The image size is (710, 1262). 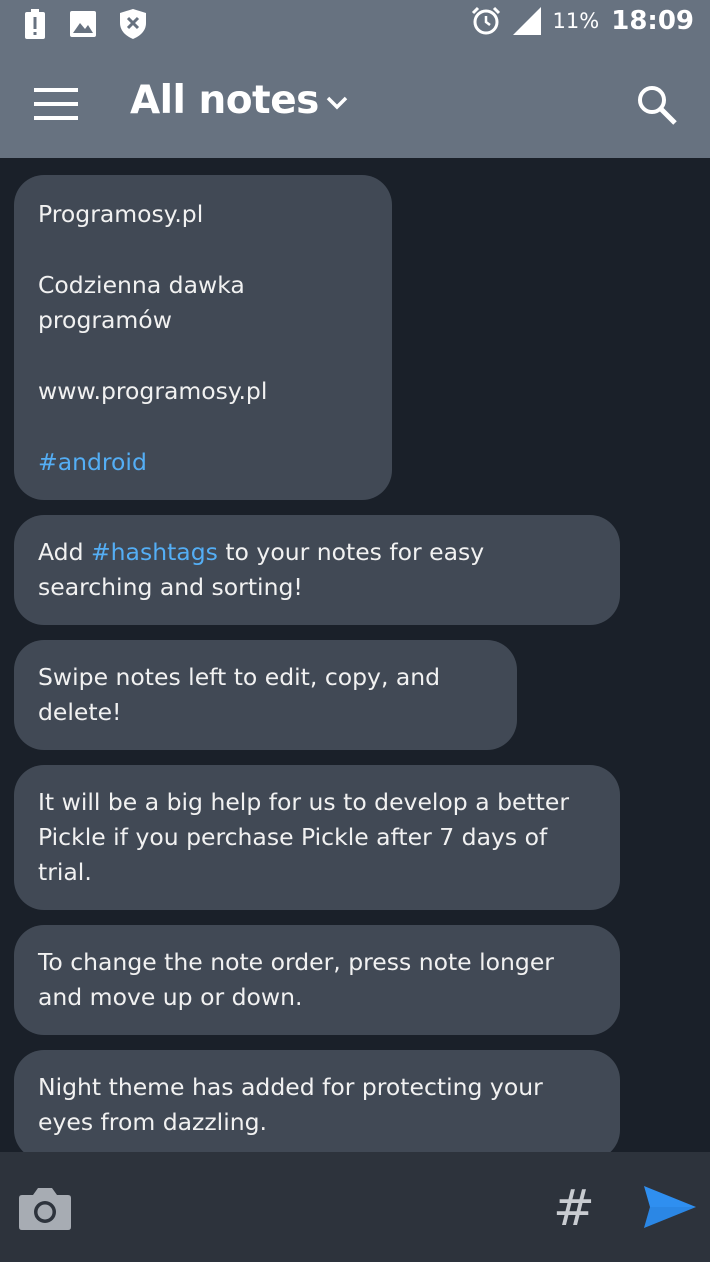 I want to click on shield-x-icon, so click(x=133, y=24).